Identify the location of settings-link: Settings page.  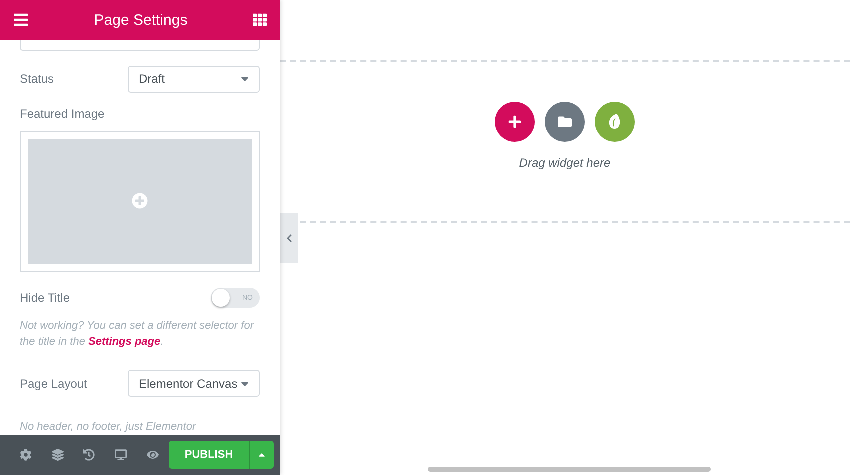
(124, 342).